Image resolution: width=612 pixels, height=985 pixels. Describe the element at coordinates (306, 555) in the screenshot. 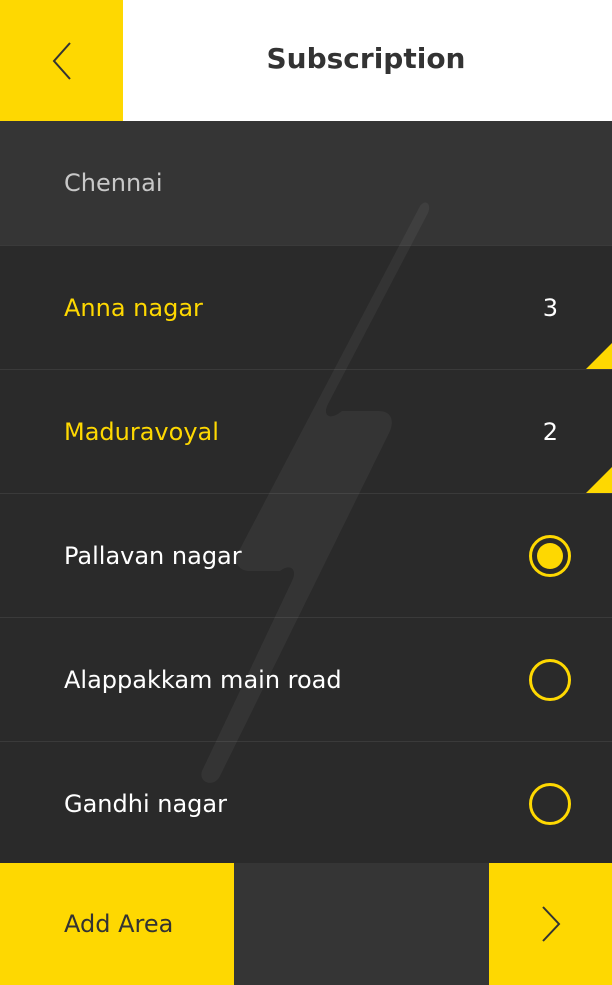

I see `area-row-pallavan-nagar: Pallavan nagar` at that location.